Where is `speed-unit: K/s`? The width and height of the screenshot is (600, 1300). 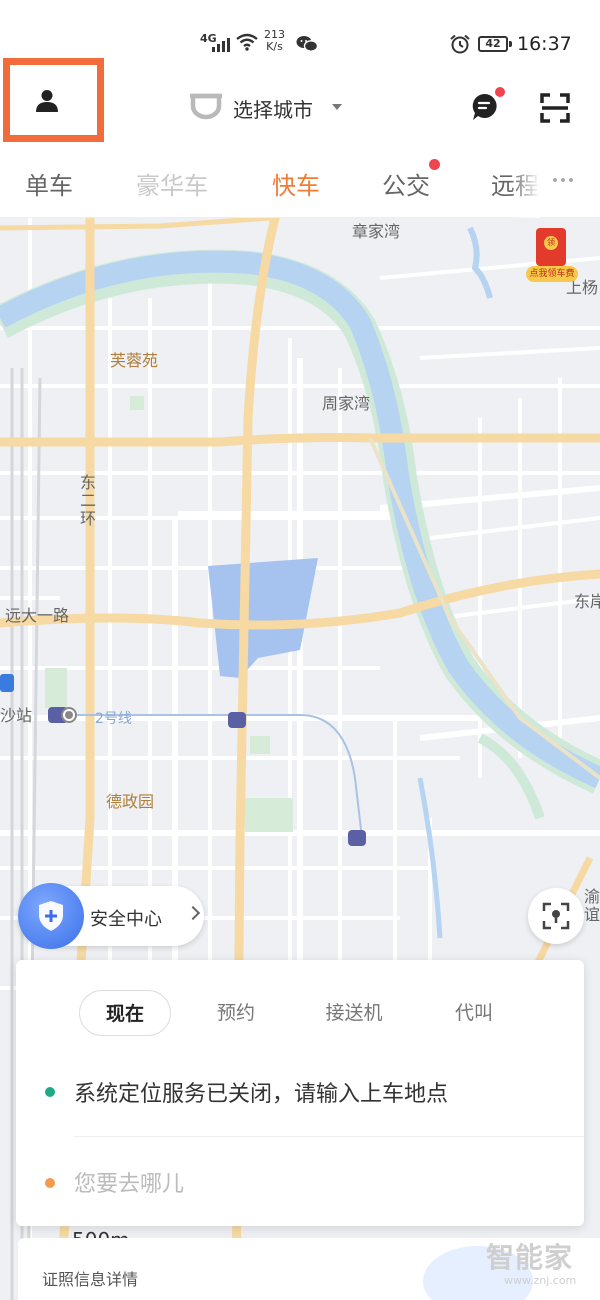
speed-unit: K/s is located at coordinates (274, 46).